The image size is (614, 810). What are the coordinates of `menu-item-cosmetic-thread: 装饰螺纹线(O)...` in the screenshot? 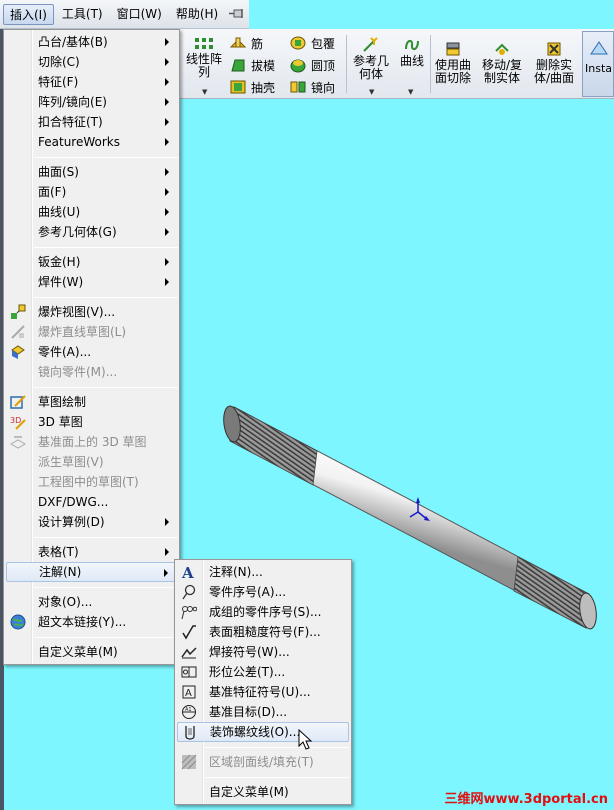 It's located at (263, 732).